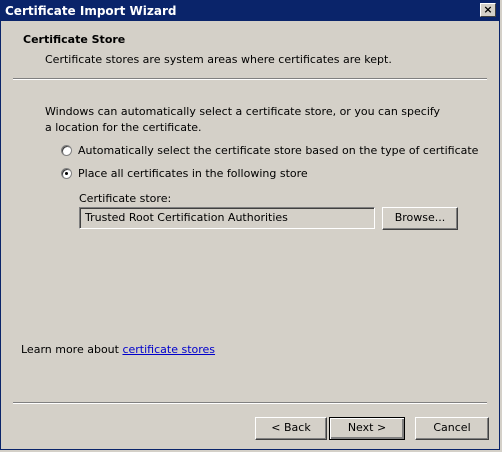  What do you see at coordinates (66, 173) in the screenshot?
I see `radio-place-in-store` at bounding box center [66, 173].